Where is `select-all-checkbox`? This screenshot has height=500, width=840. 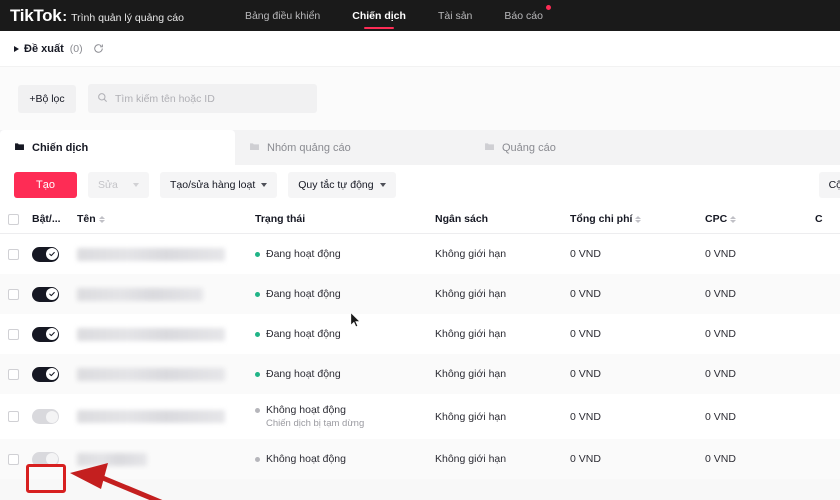 select-all-checkbox is located at coordinates (13, 219).